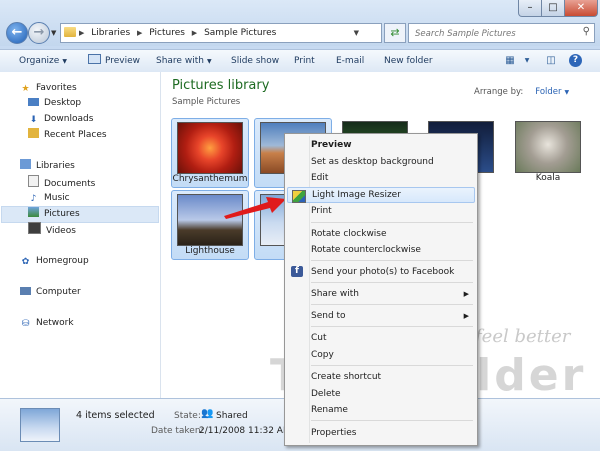  I want to click on nav-network: ⛁ Network, so click(99, 323).